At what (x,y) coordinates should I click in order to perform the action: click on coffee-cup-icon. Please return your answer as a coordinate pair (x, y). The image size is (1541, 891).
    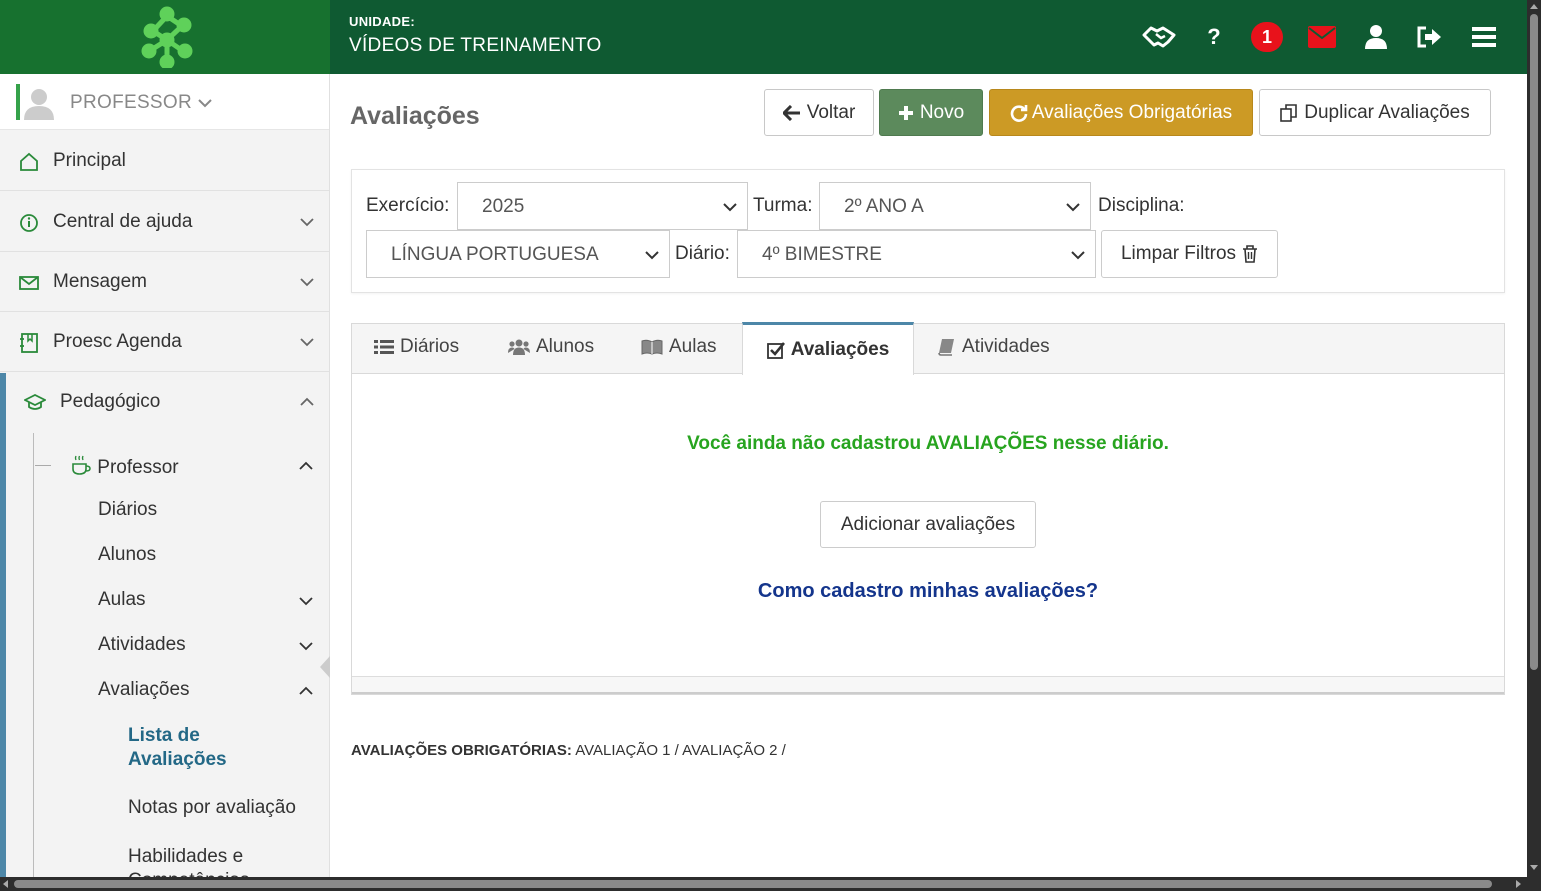
    Looking at the image, I should click on (81, 465).